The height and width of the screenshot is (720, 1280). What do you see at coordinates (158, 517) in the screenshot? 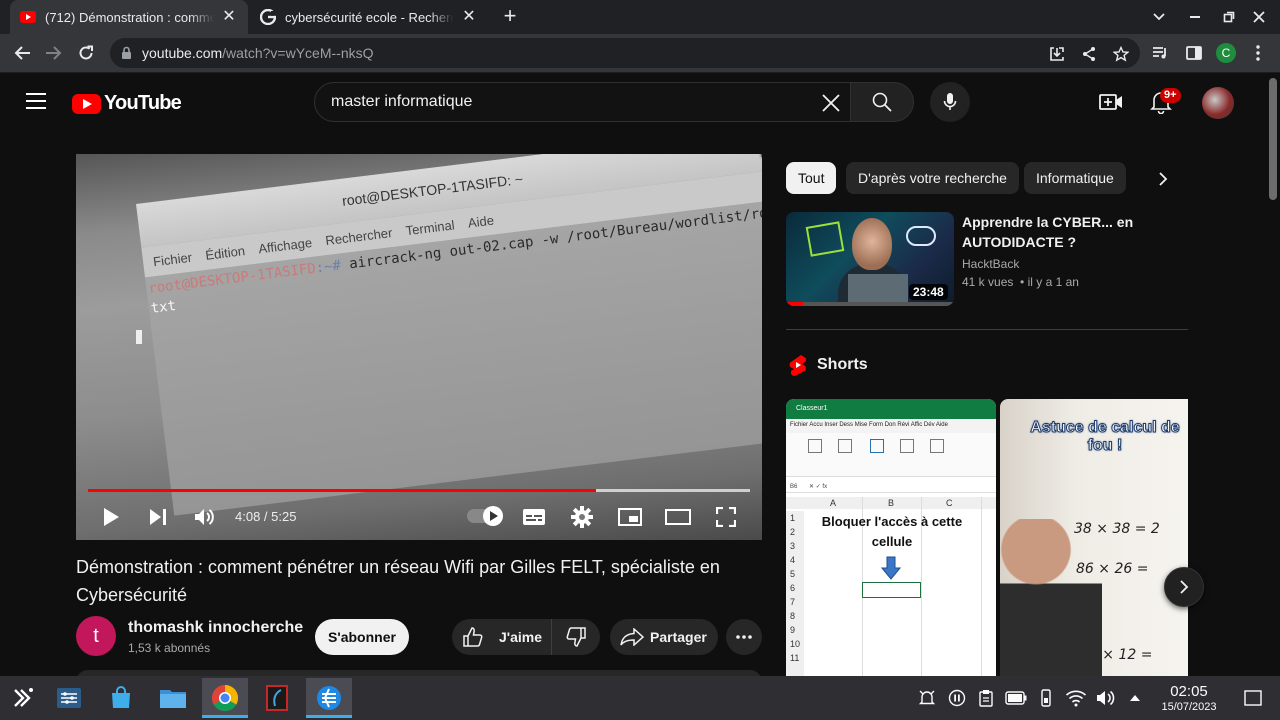
I see `next-button` at bounding box center [158, 517].